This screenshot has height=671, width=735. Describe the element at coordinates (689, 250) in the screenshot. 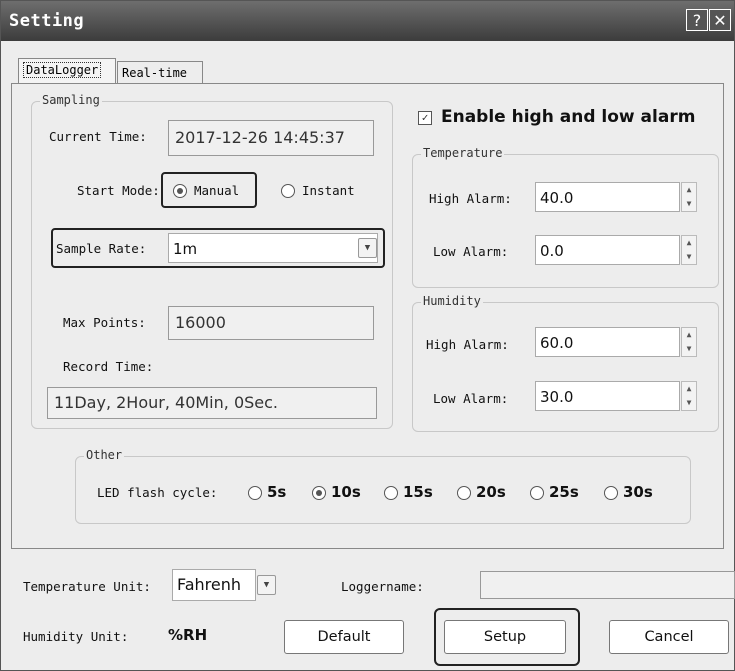

I see `temp-low-alarm-spinner: ▲ ▼` at that location.